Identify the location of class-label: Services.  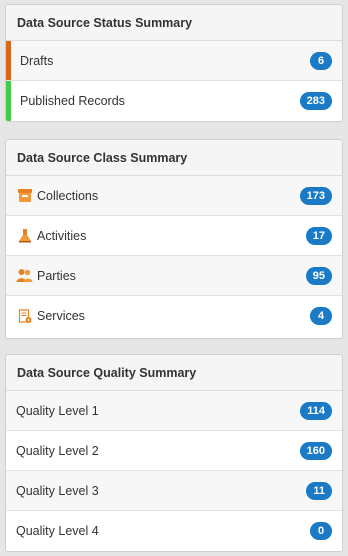
(61, 316).